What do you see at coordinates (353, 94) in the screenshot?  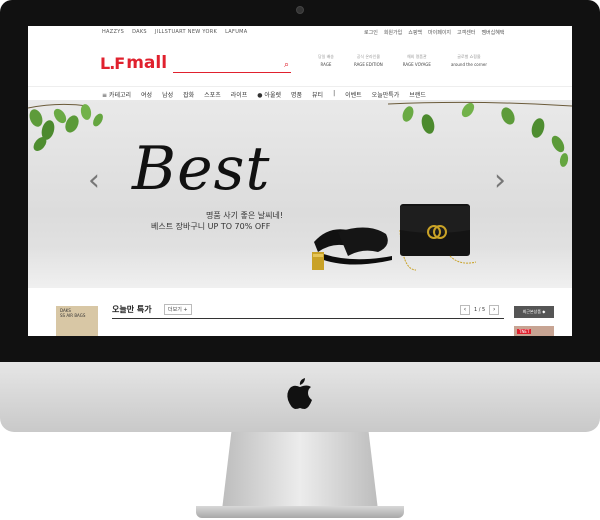 I see `nav-item-event: 이벤트` at bounding box center [353, 94].